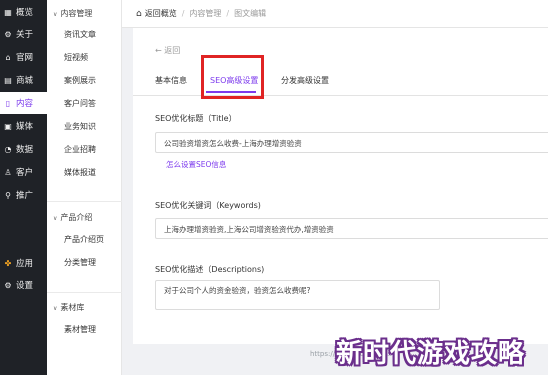  I want to click on seo-title-input: 公司验资增资怎么收费-上海办理增资验资, so click(351, 142).